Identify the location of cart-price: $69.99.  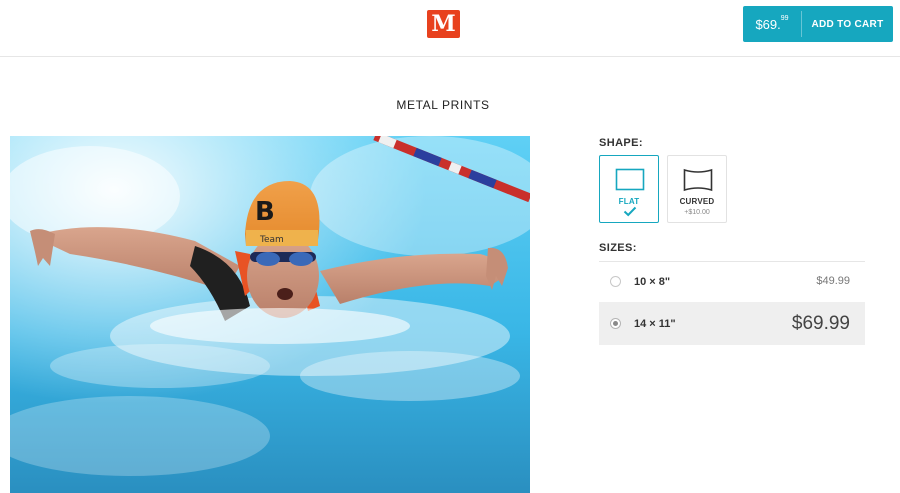
(772, 23).